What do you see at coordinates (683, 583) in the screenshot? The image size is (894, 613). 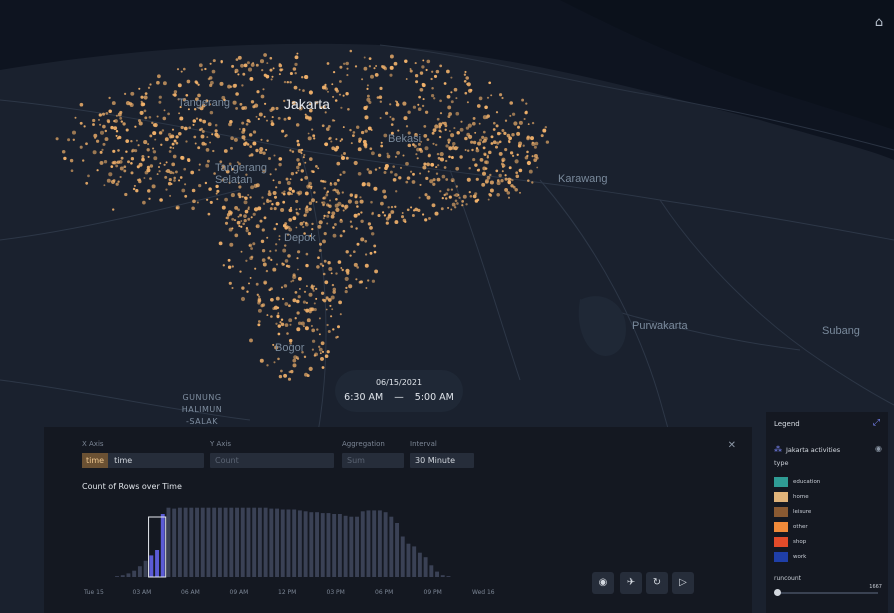 I see `play-icon: ▷` at bounding box center [683, 583].